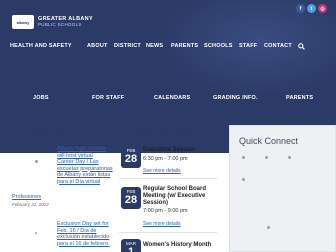 The image size is (336, 252). What do you see at coordinates (184, 46) in the screenshot?
I see `nav-item-parents: PARENTS` at bounding box center [184, 46].